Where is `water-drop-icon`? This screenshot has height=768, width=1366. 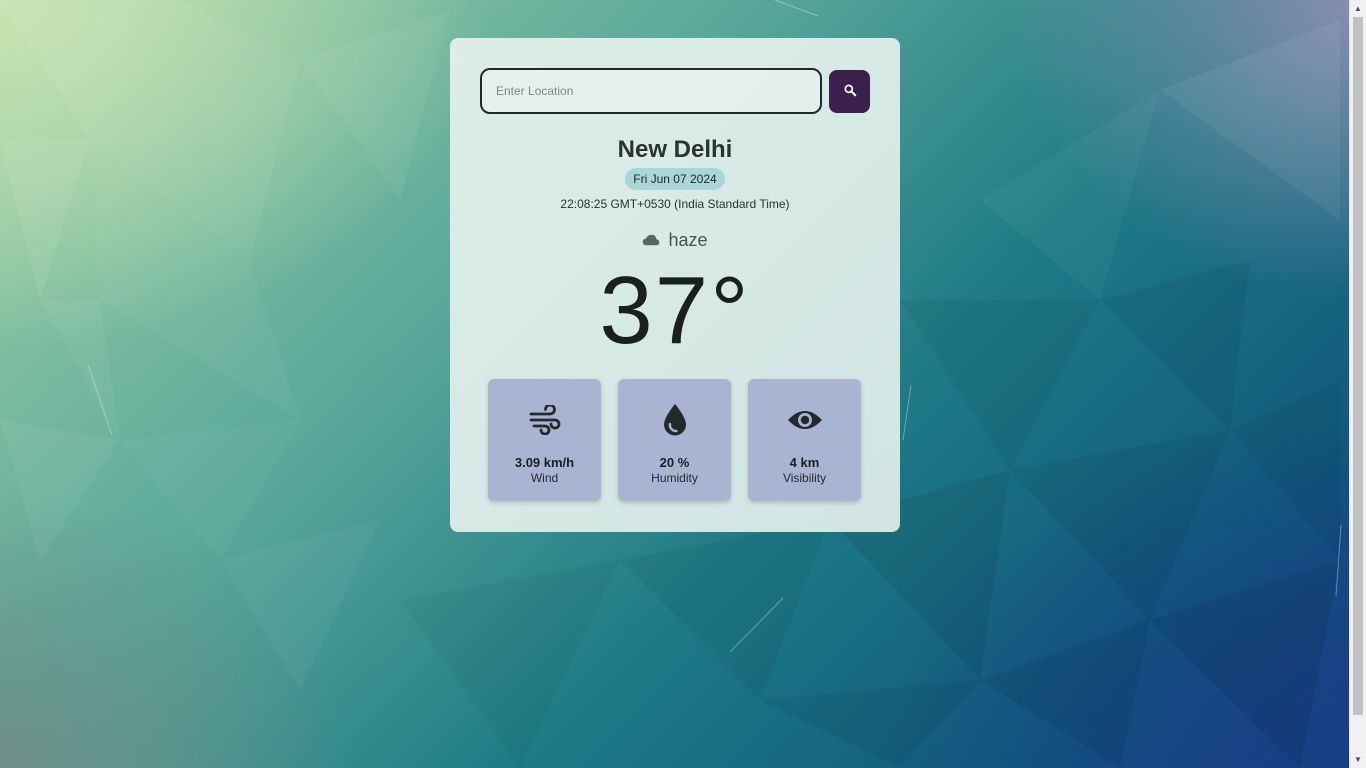
water-drop-icon is located at coordinates (675, 420).